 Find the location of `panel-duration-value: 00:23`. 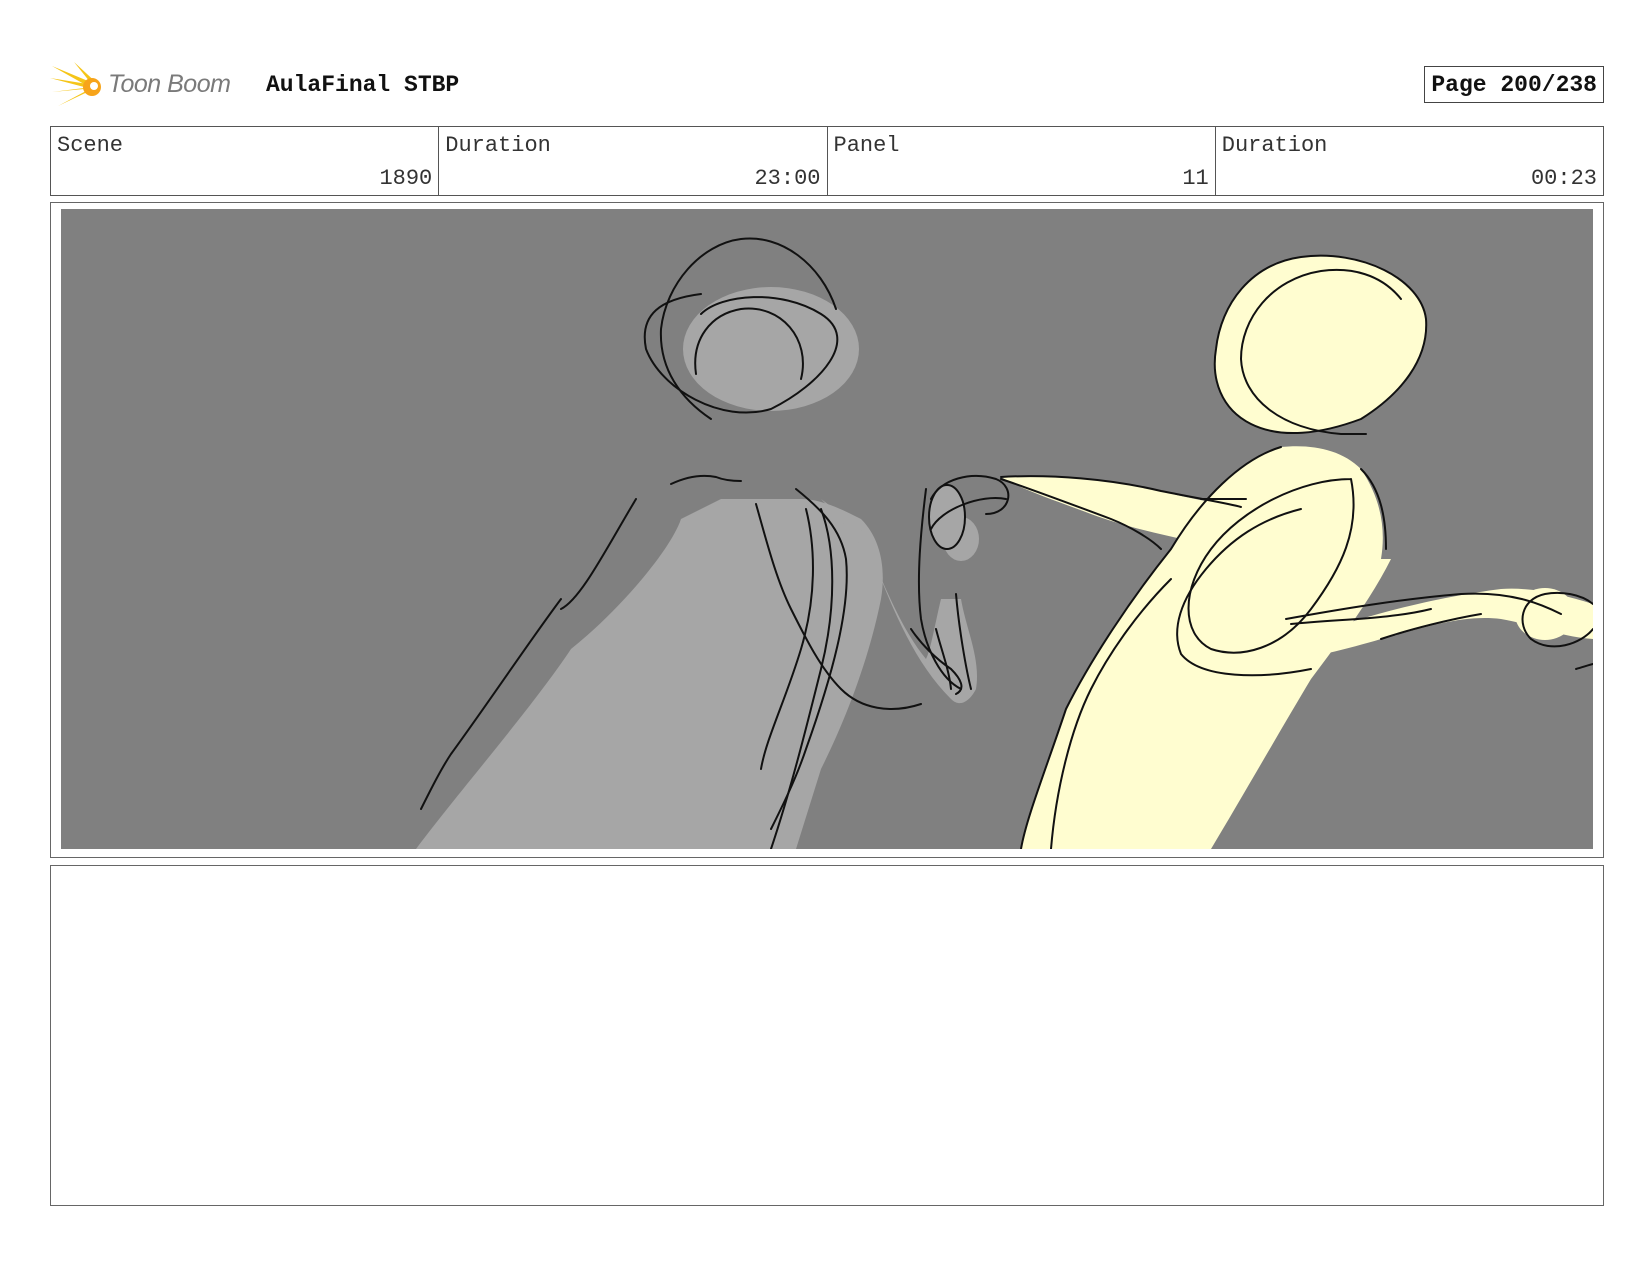

panel-duration-value: 00:23 is located at coordinates (1563, 178).